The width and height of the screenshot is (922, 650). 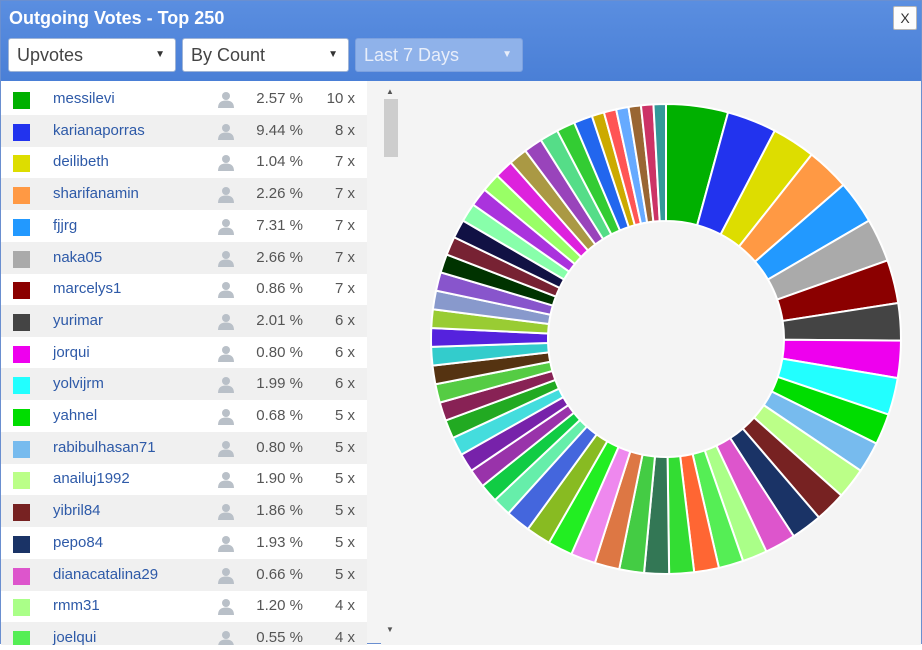 What do you see at coordinates (87, 288) in the screenshot?
I see `username-link: marcelys1` at bounding box center [87, 288].